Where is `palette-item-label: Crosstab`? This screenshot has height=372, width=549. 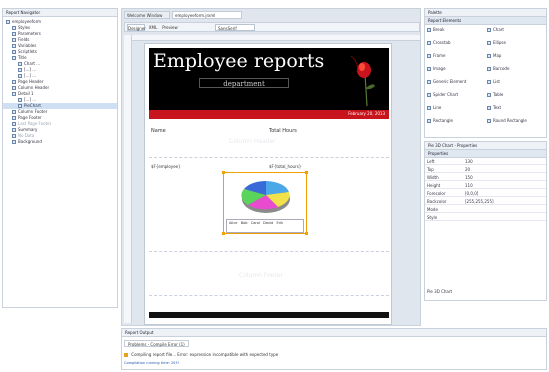 palette-item-label: Crosstab is located at coordinates (442, 42).